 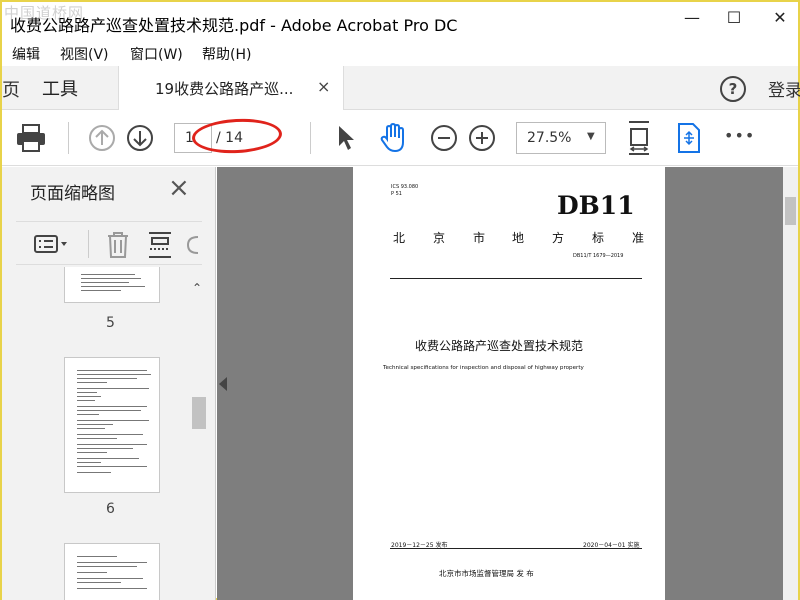 What do you see at coordinates (734, 21) in the screenshot?
I see `maximize-button: ☐` at bounding box center [734, 21].